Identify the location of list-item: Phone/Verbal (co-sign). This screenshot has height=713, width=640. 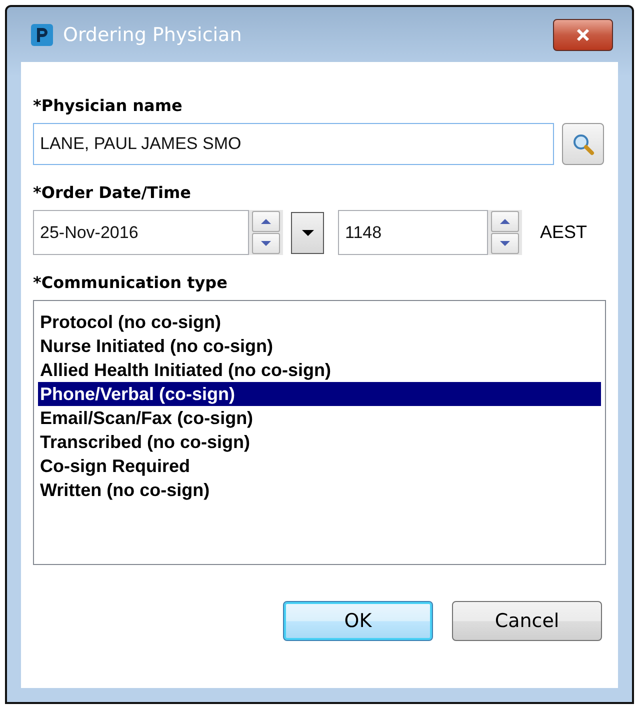
(319, 394).